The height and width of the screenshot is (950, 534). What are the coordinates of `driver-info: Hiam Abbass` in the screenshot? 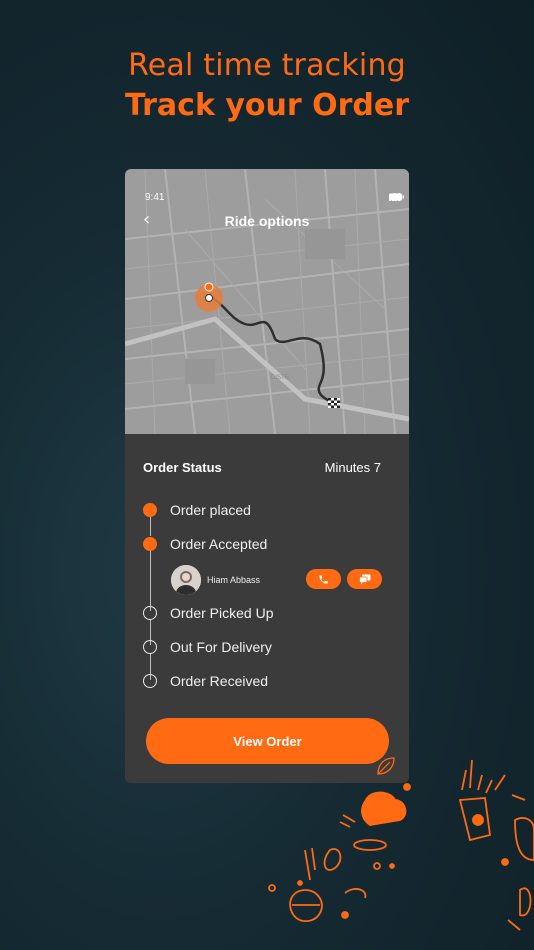 It's located at (215, 580).